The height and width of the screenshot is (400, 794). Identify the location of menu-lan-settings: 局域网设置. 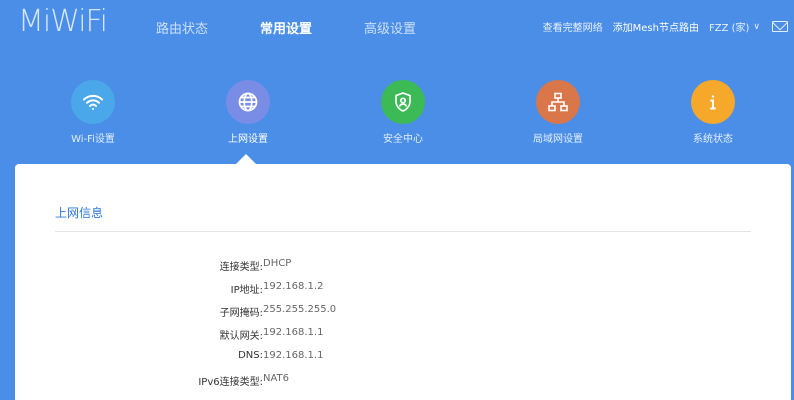
(558, 112).